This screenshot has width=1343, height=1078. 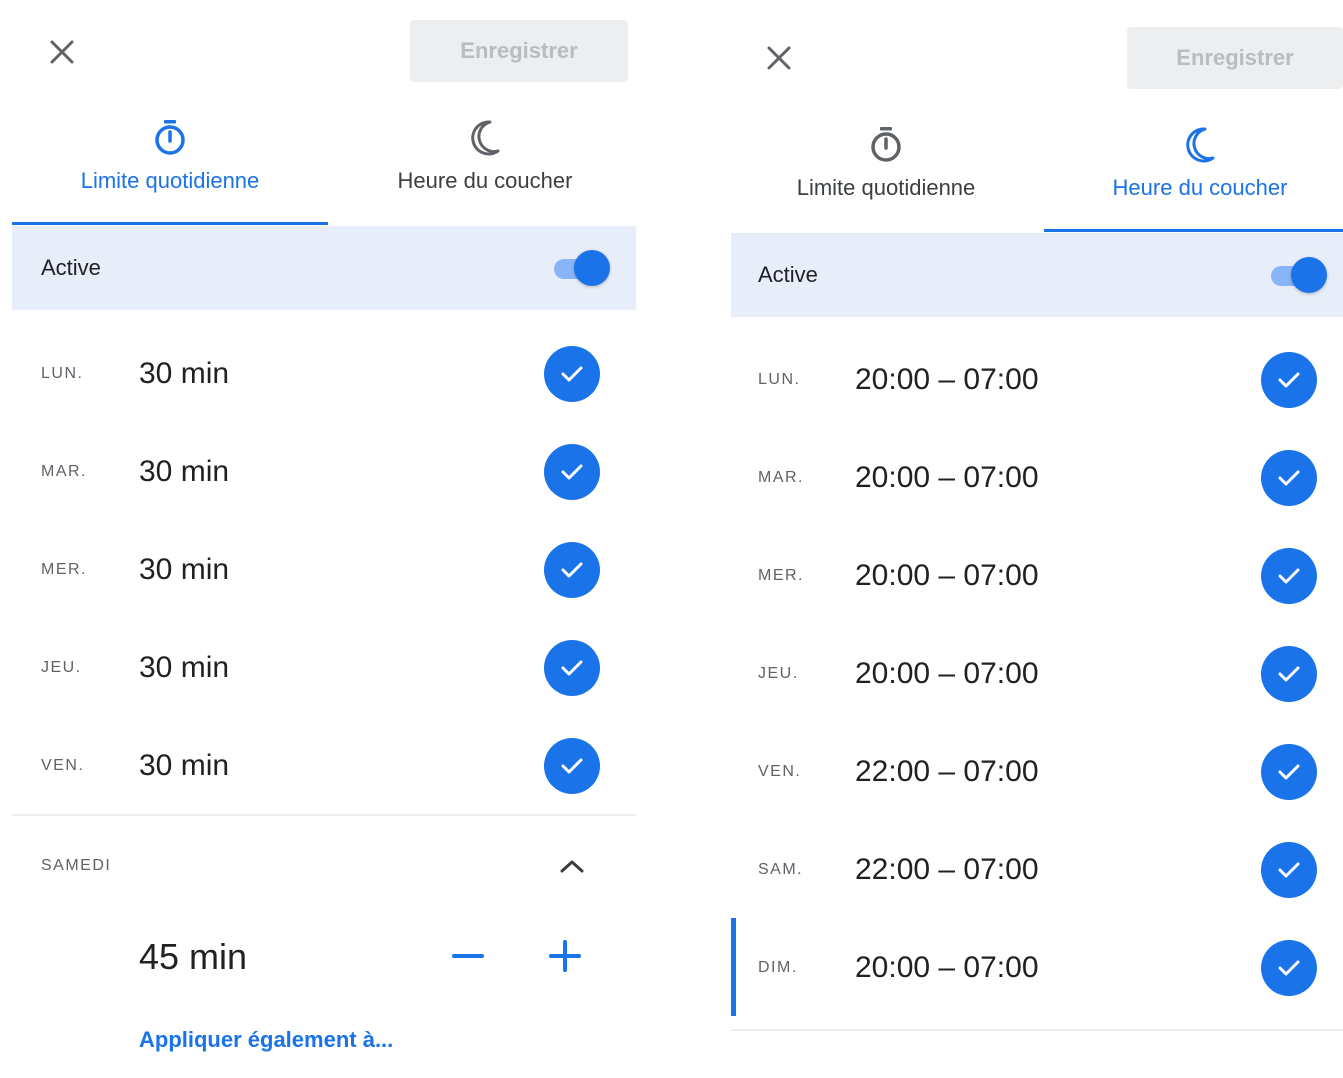 I want to click on chevron-up-icon, so click(x=572, y=866).